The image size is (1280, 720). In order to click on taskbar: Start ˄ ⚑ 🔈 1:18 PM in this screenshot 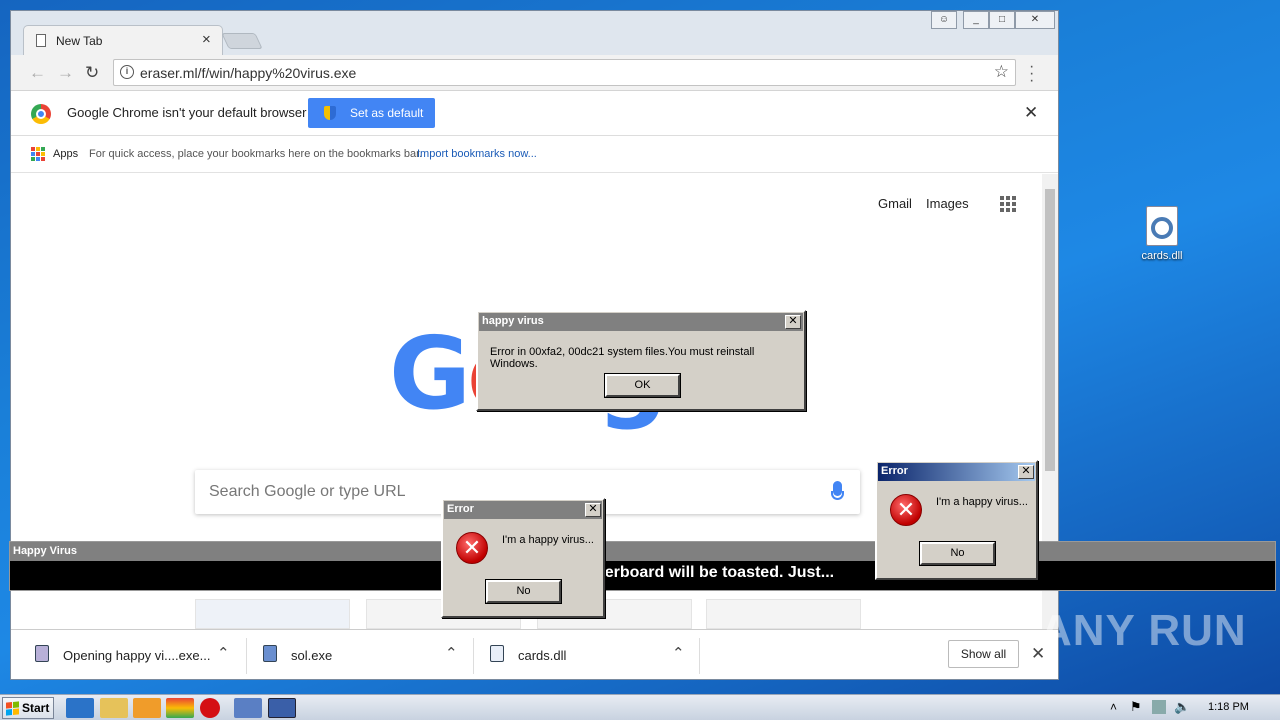, I will do `click(640, 707)`.